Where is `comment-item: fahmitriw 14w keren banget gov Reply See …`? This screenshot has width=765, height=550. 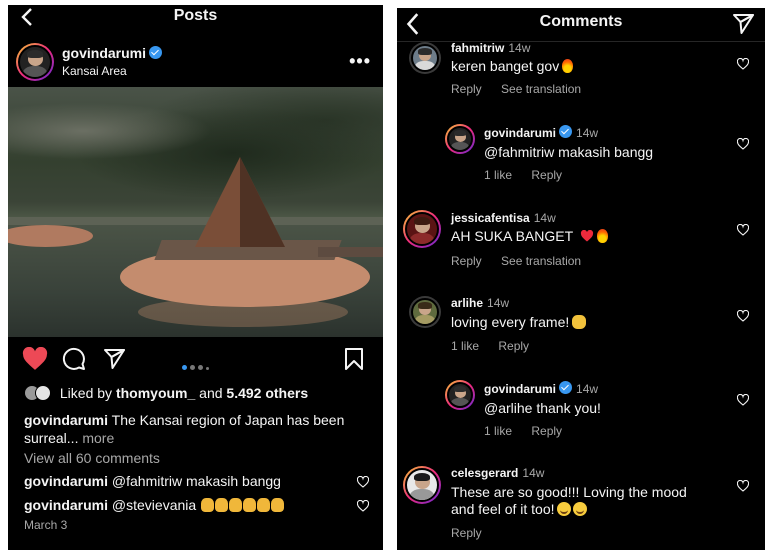 comment-item: fahmitriw 14w keren banget gov Reply See … is located at coordinates (581, 71).